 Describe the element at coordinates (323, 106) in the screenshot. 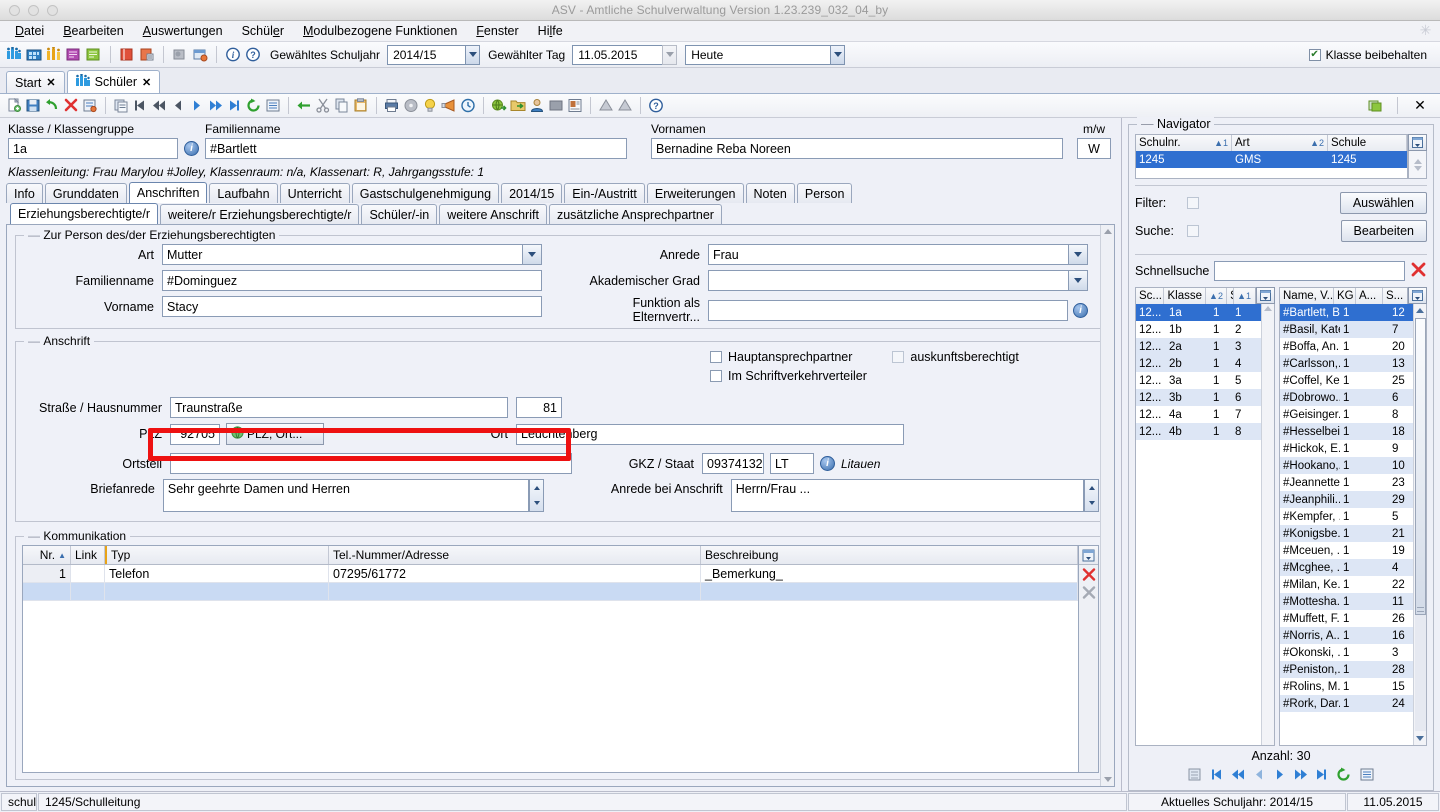

I see `cut-icon` at that location.